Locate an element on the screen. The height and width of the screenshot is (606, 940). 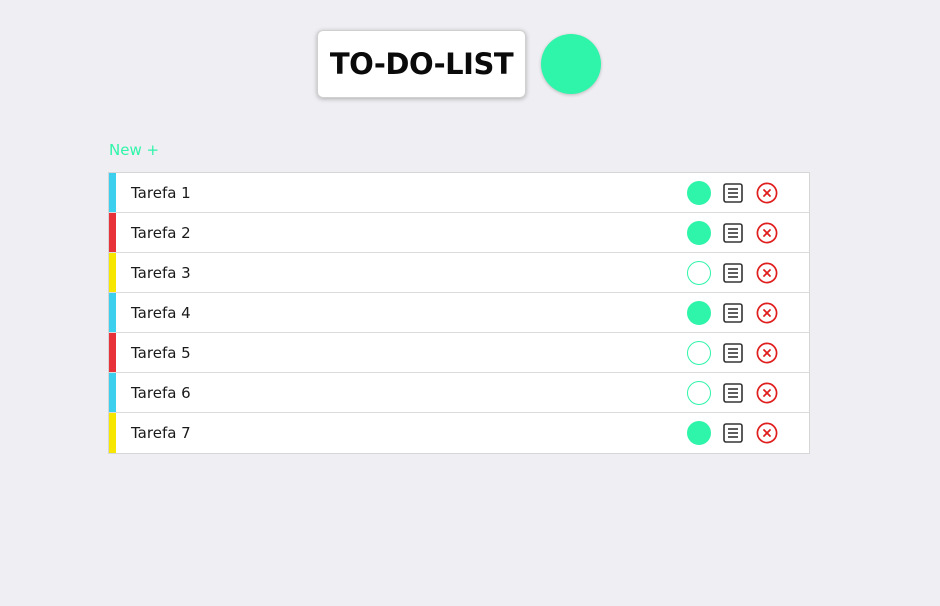
task-row: Tarefa 2 is located at coordinates (459, 233).